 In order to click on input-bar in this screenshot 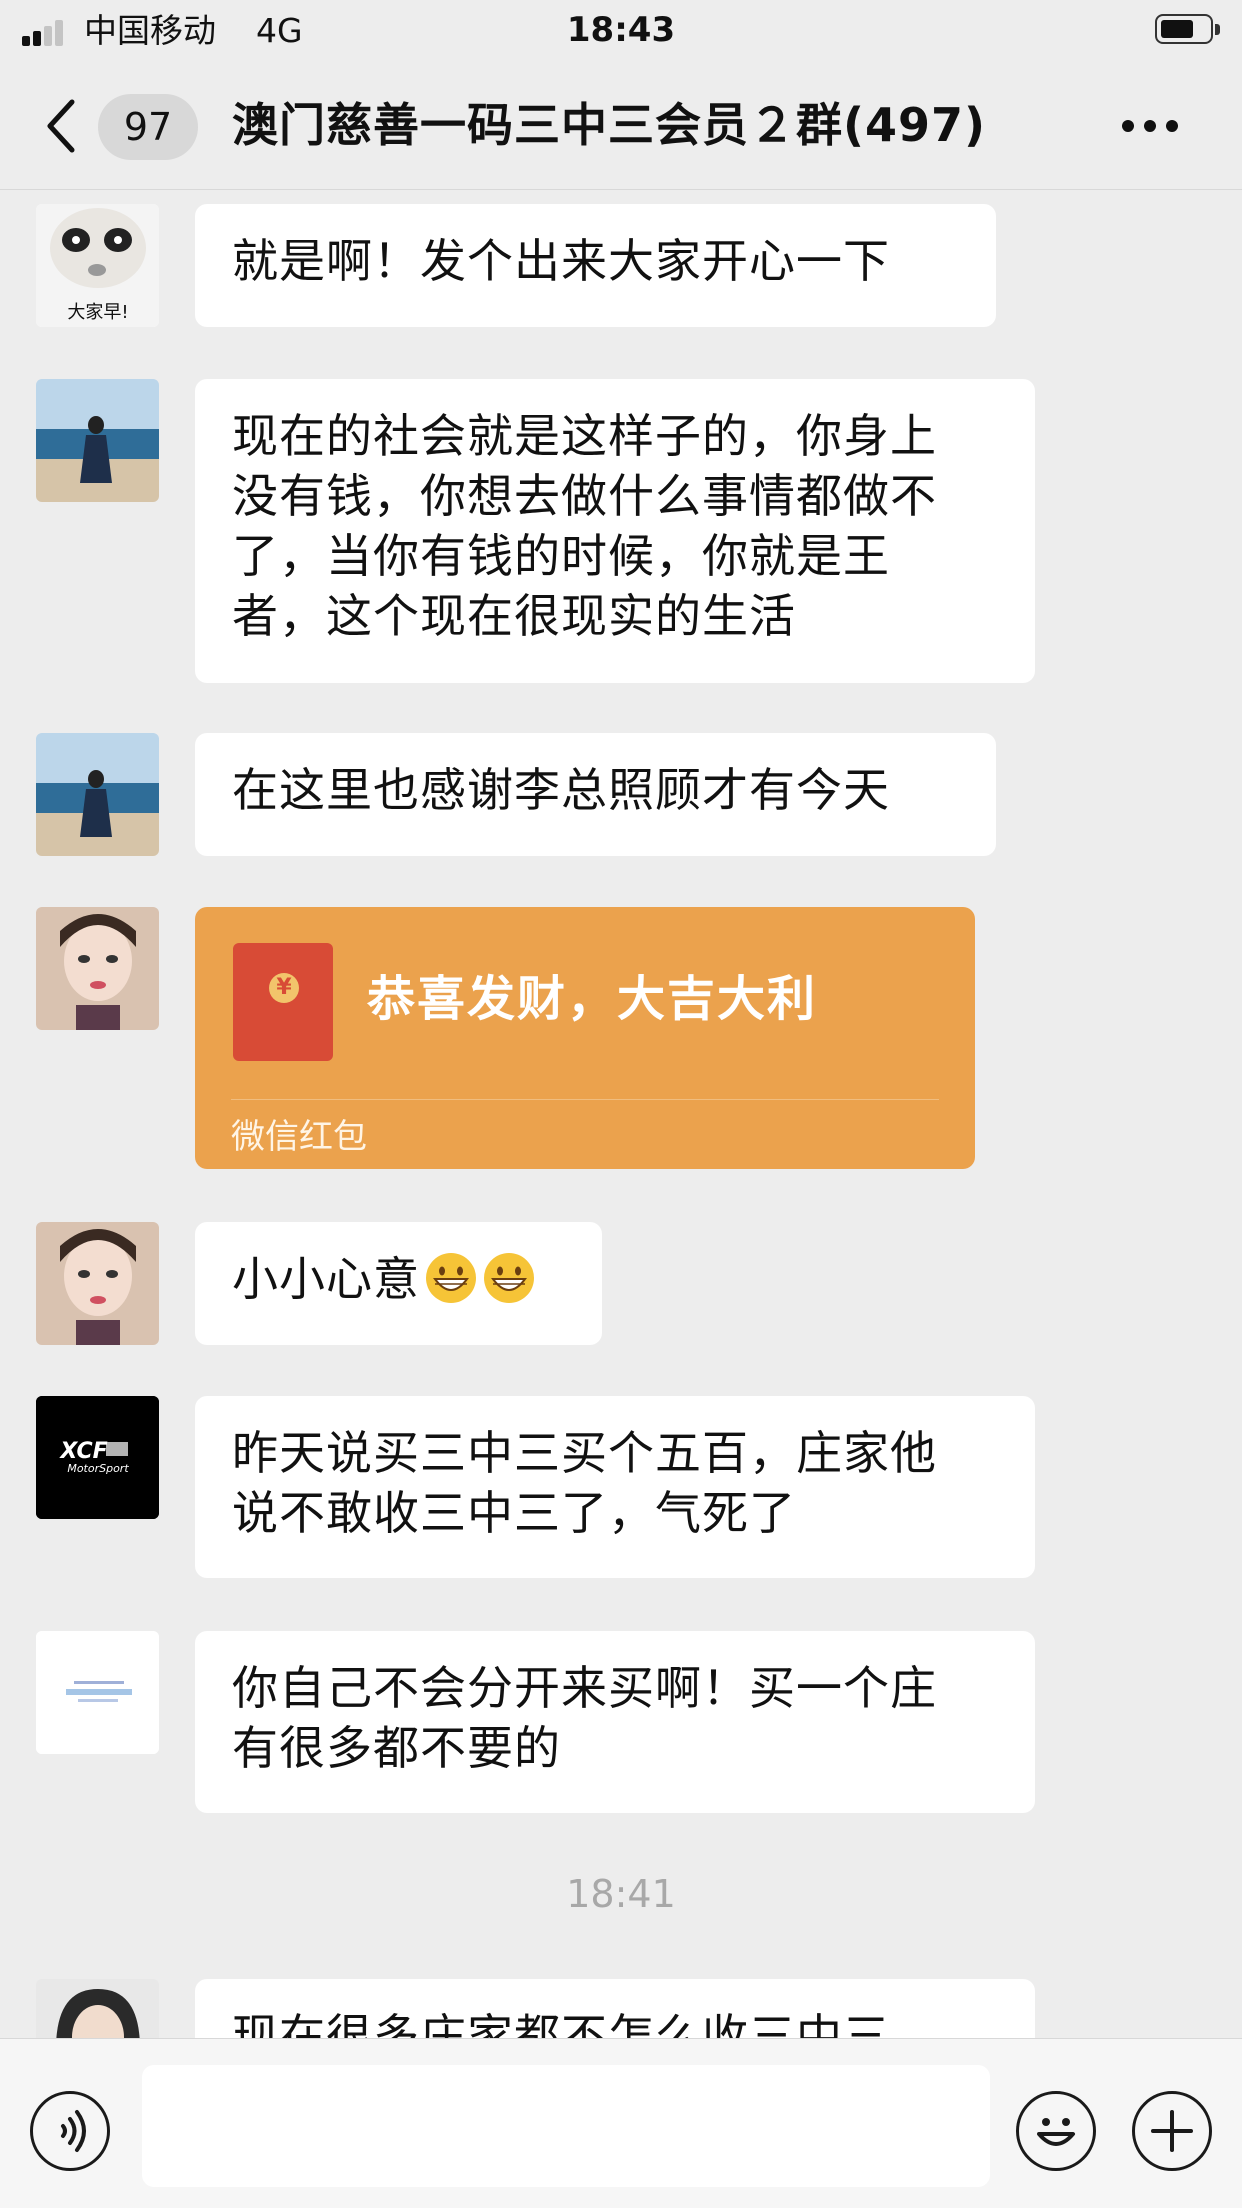, I will do `click(621, 2123)`.